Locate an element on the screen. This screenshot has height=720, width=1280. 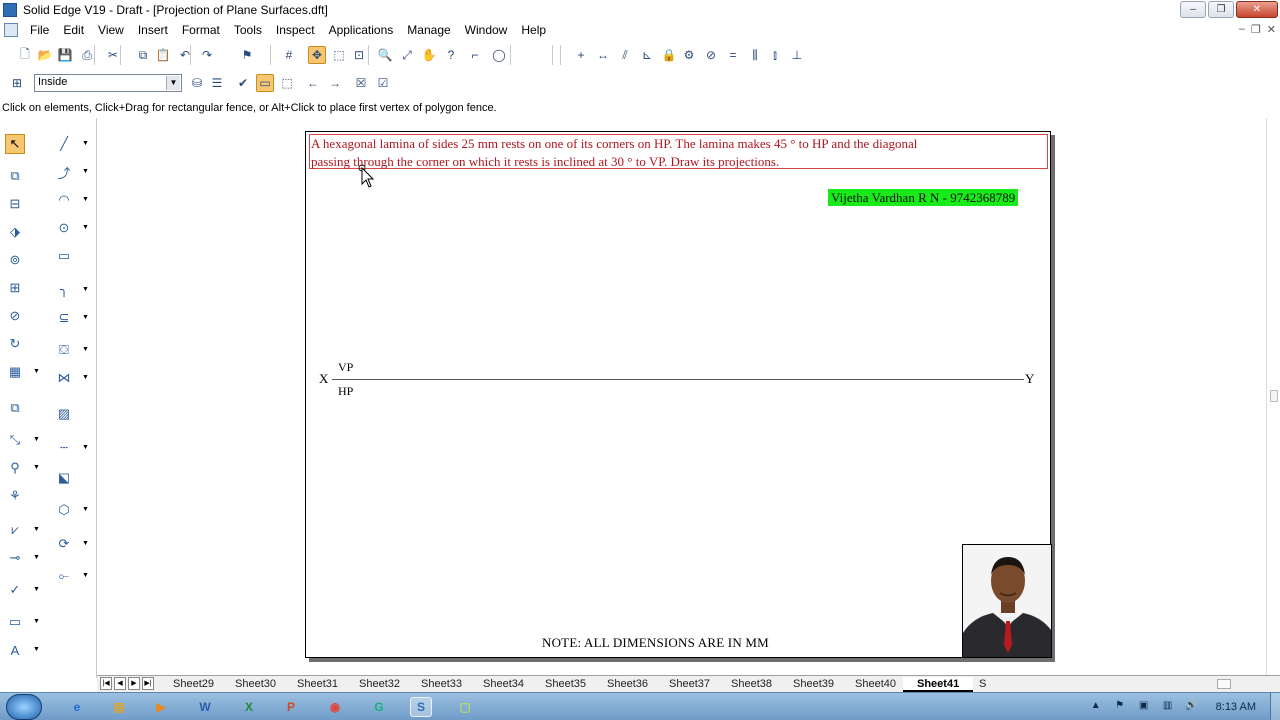
sheet-tab: Sheet29 is located at coordinates (193, 684).